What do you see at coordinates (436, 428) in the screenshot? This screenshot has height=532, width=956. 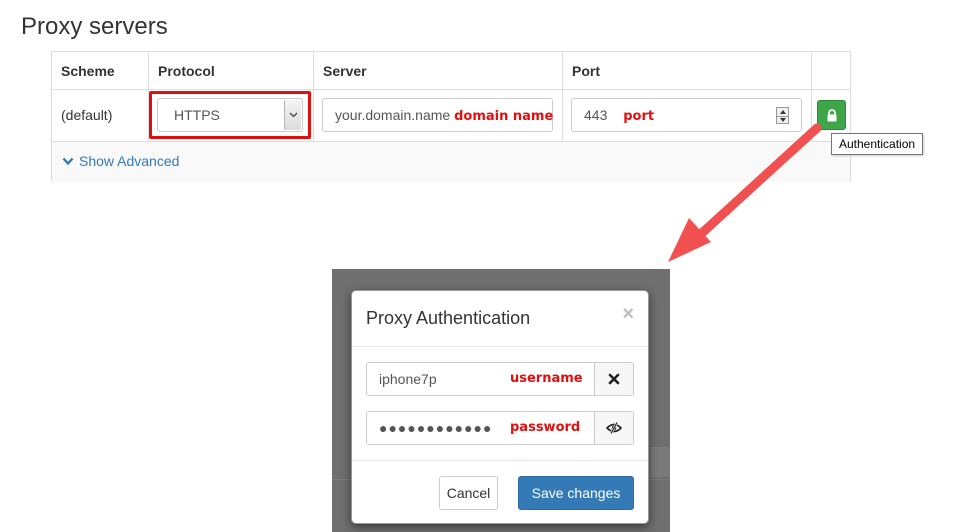 I see `password-value: ●●●●●●●●●●●●` at bounding box center [436, 428].